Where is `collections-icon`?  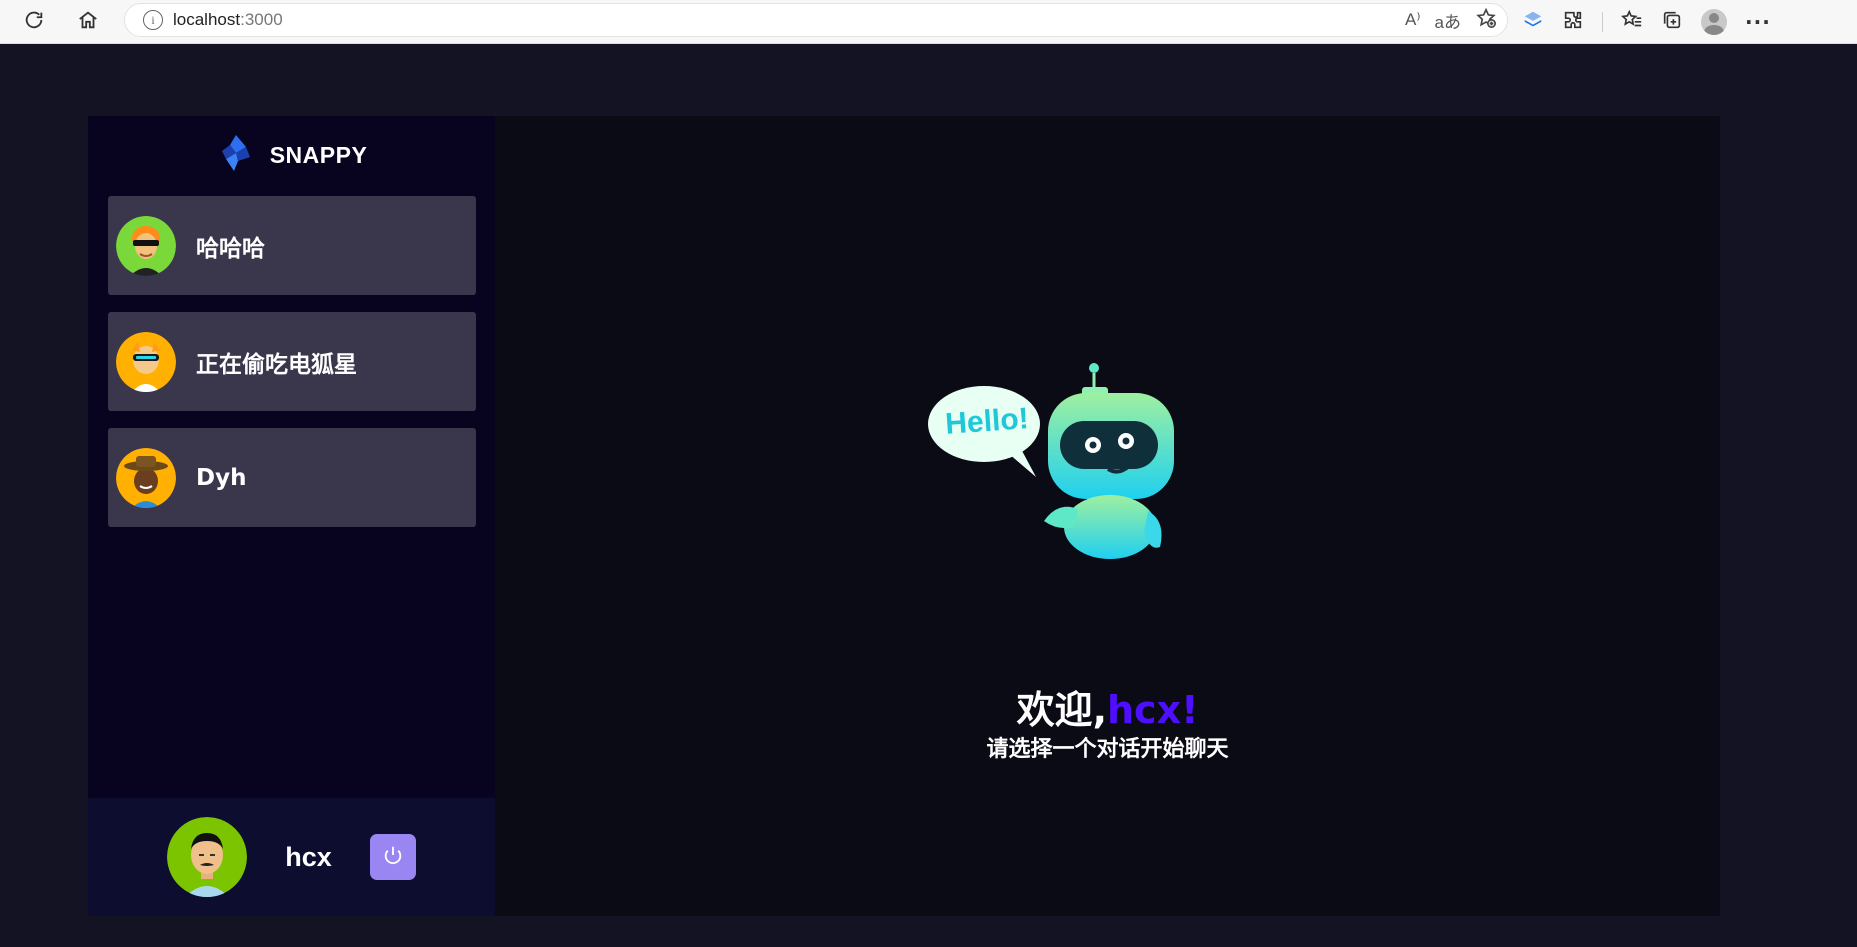
collections-icon is located at coordinates (1533, 22).